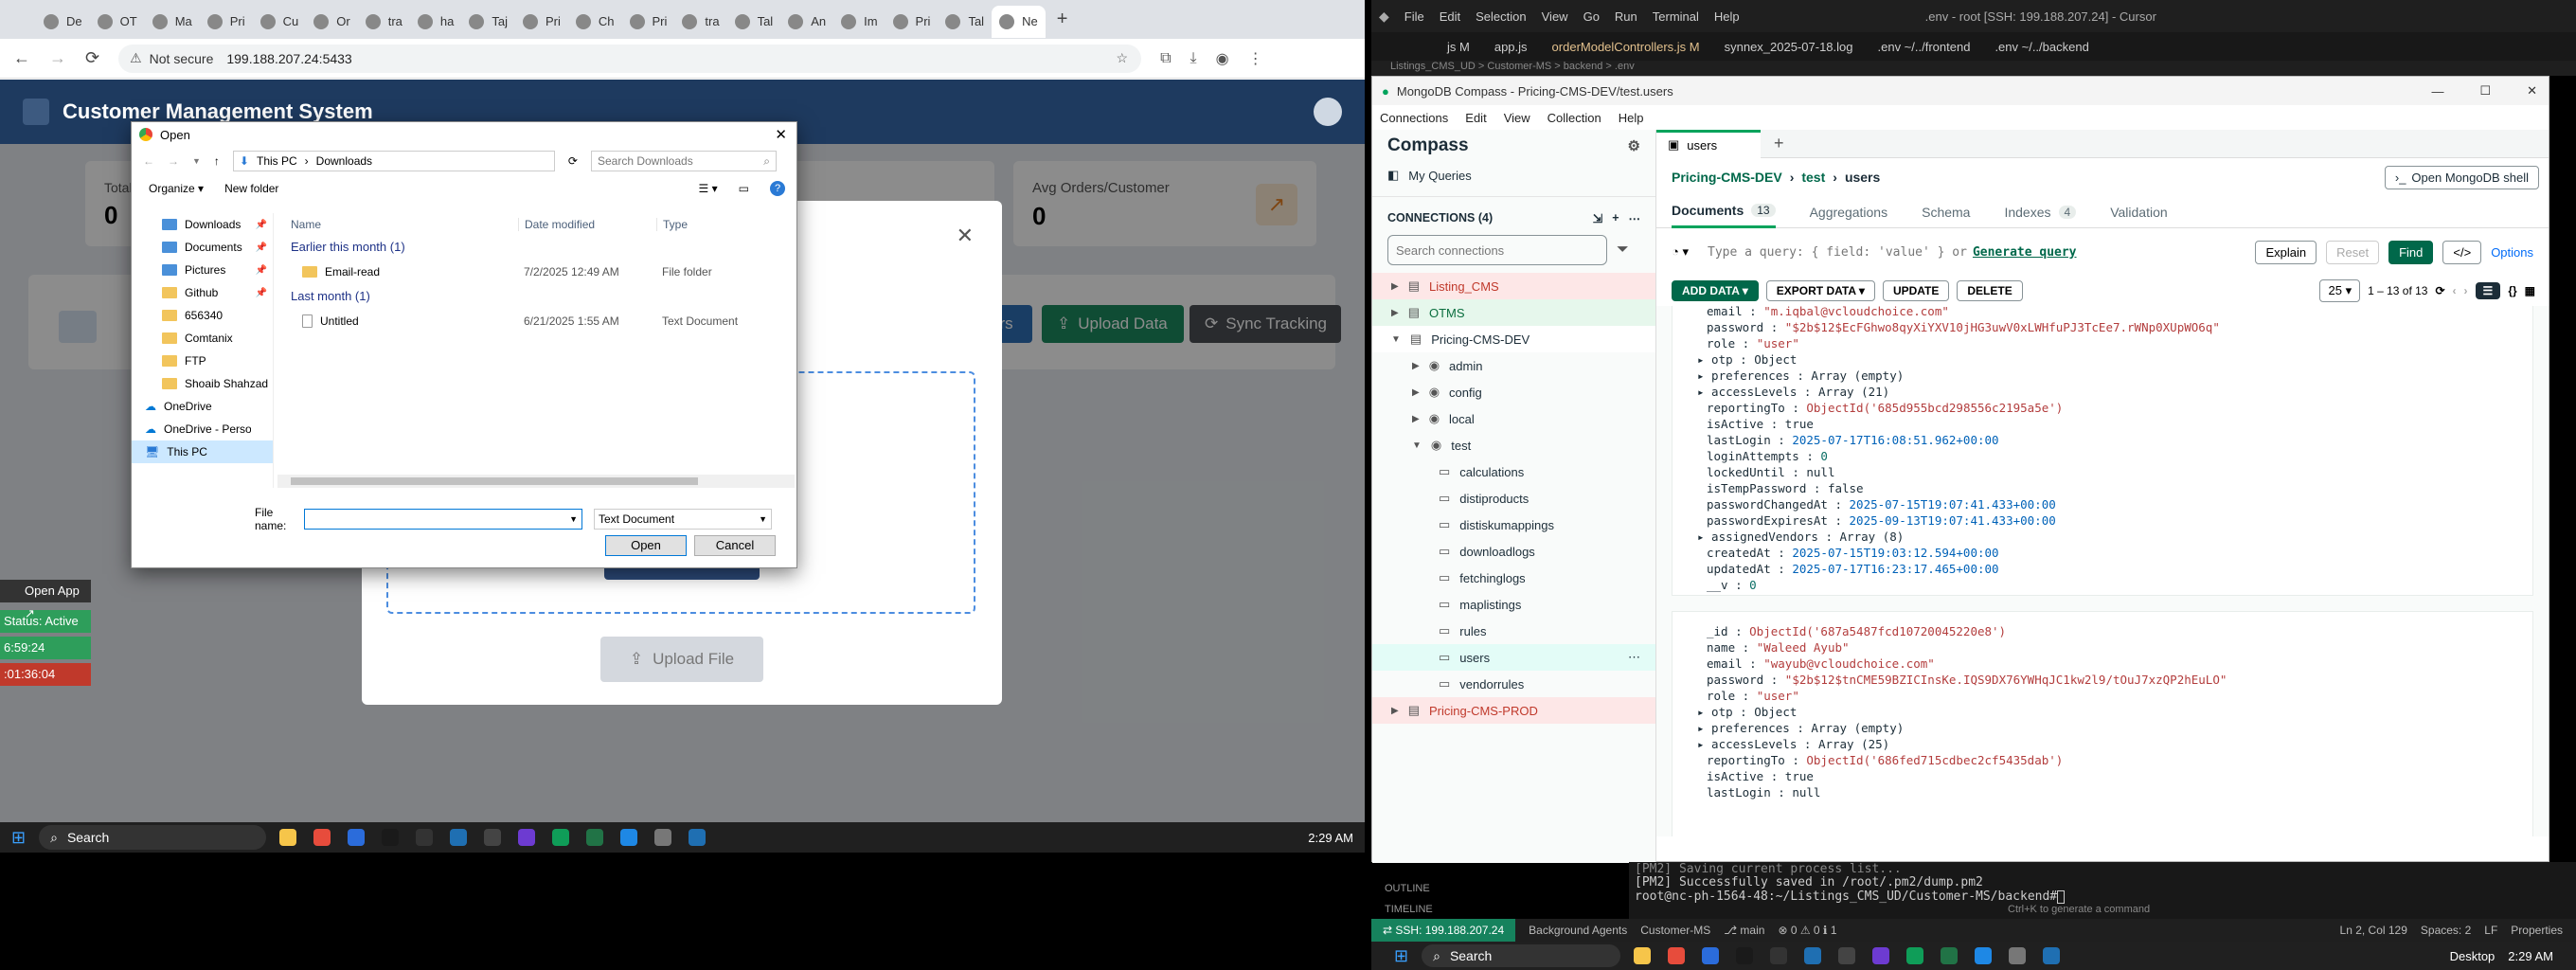 The image size is (2576, 970). I want to click on view-json-icon: {}, so click(2512, 290).